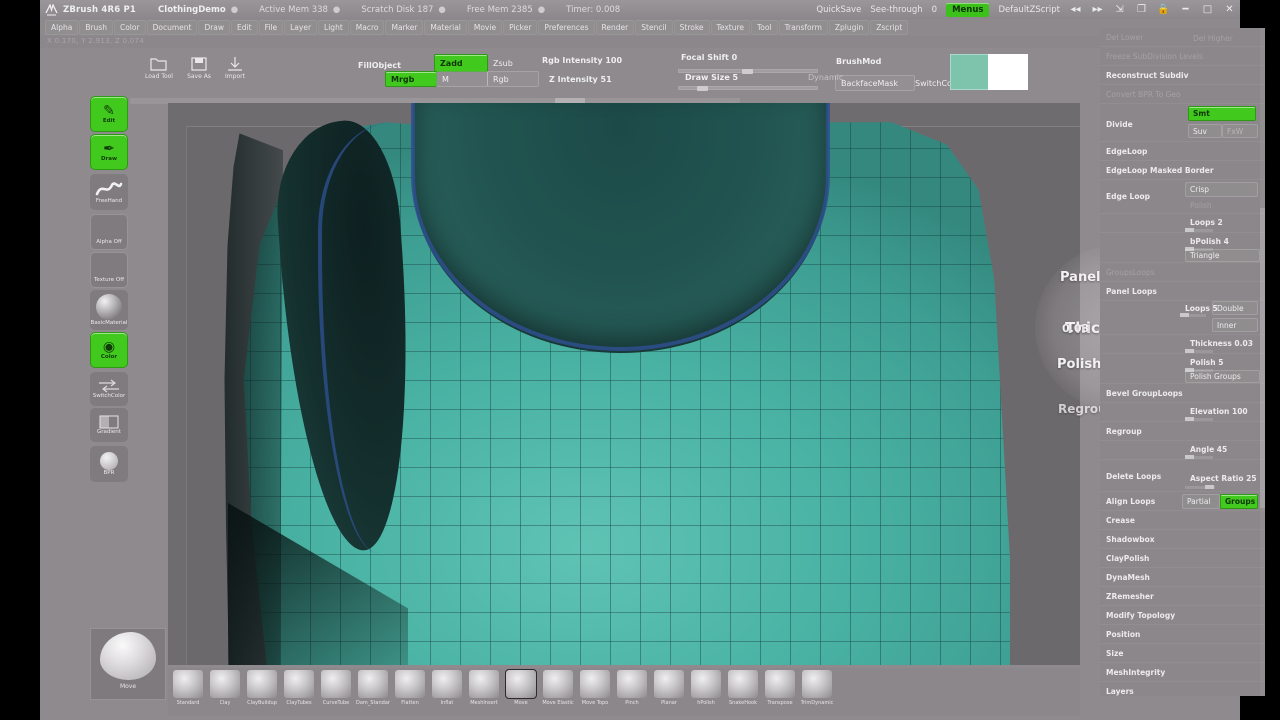  Describe the element at coordinates (1185, 9) in the screenshot. I see `minimize-icon: ━` at that location.